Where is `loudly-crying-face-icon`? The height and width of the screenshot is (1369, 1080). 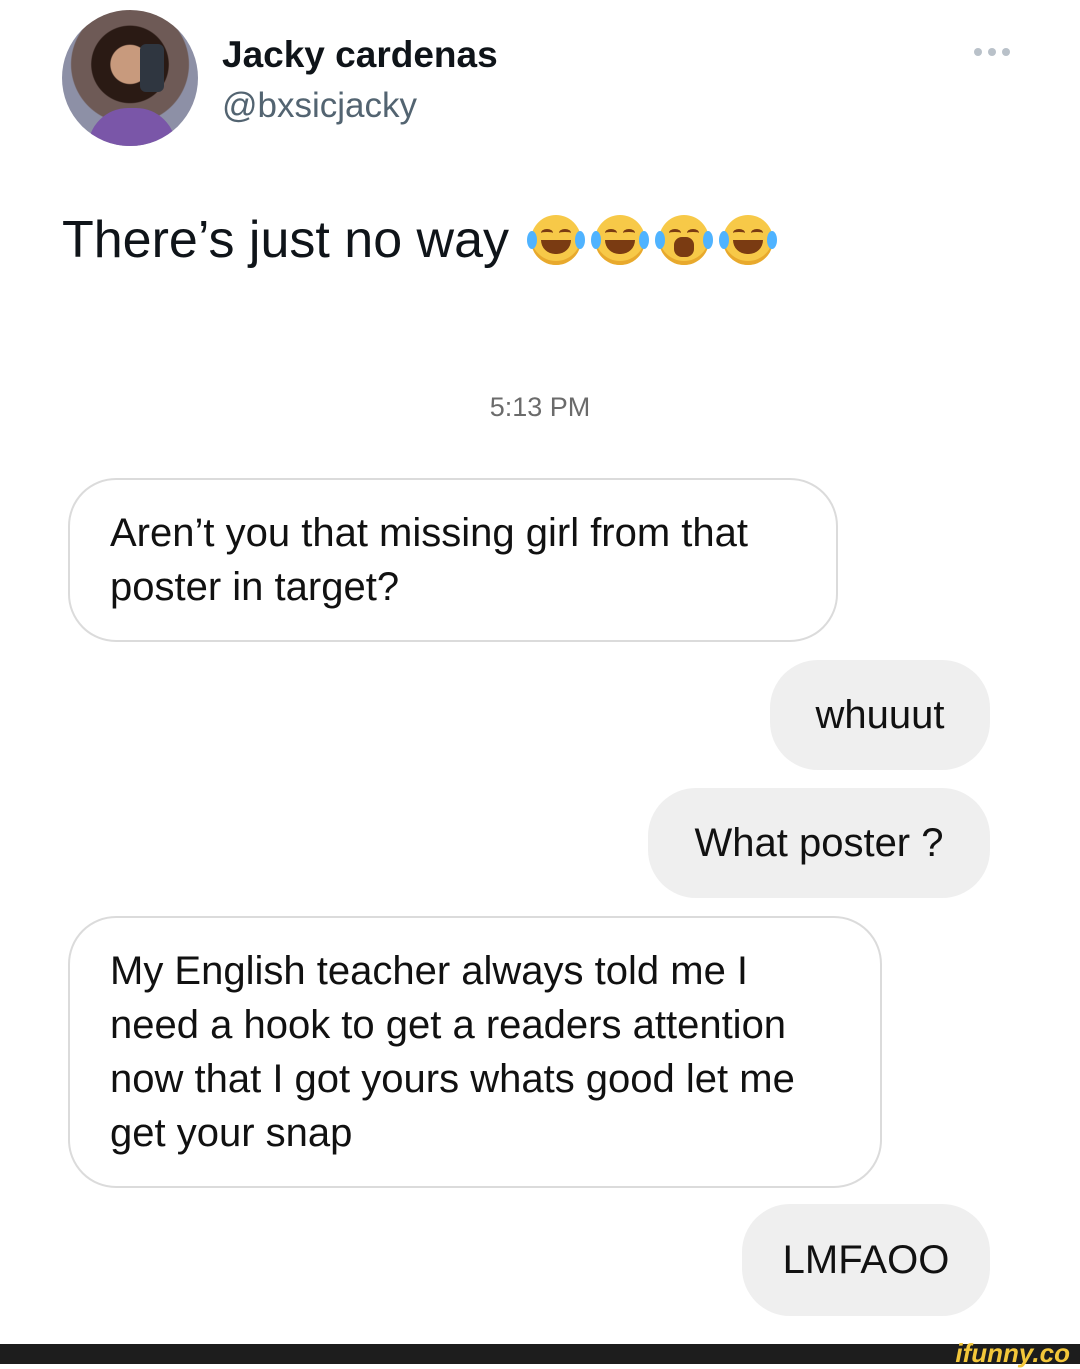 loudly-crying-face-icon is located at coordinates (684, 240).